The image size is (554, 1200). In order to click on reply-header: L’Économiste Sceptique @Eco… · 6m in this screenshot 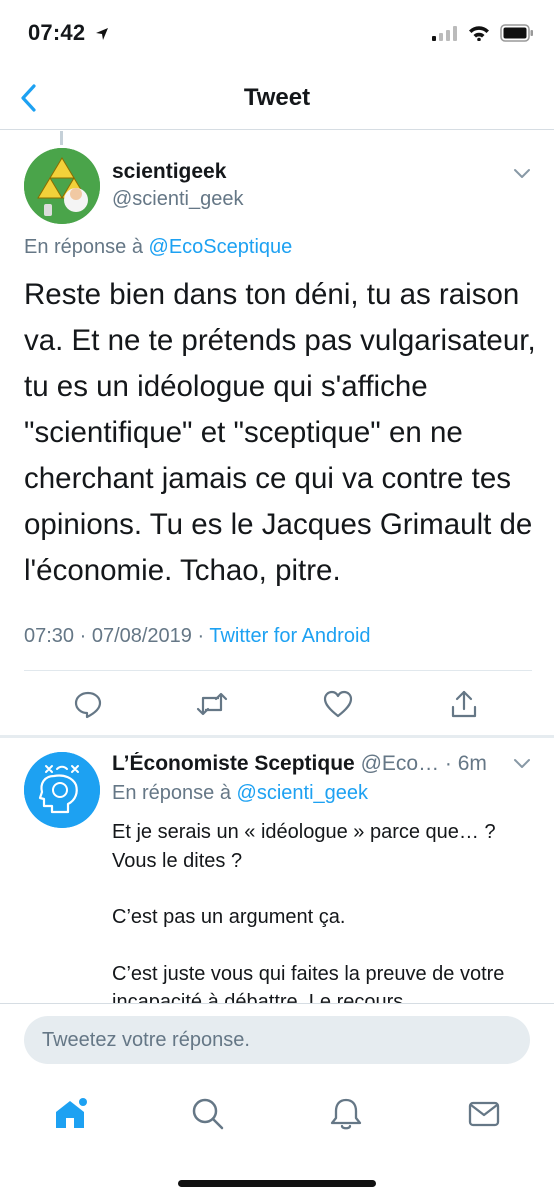, I will do `click(307, 764)`.